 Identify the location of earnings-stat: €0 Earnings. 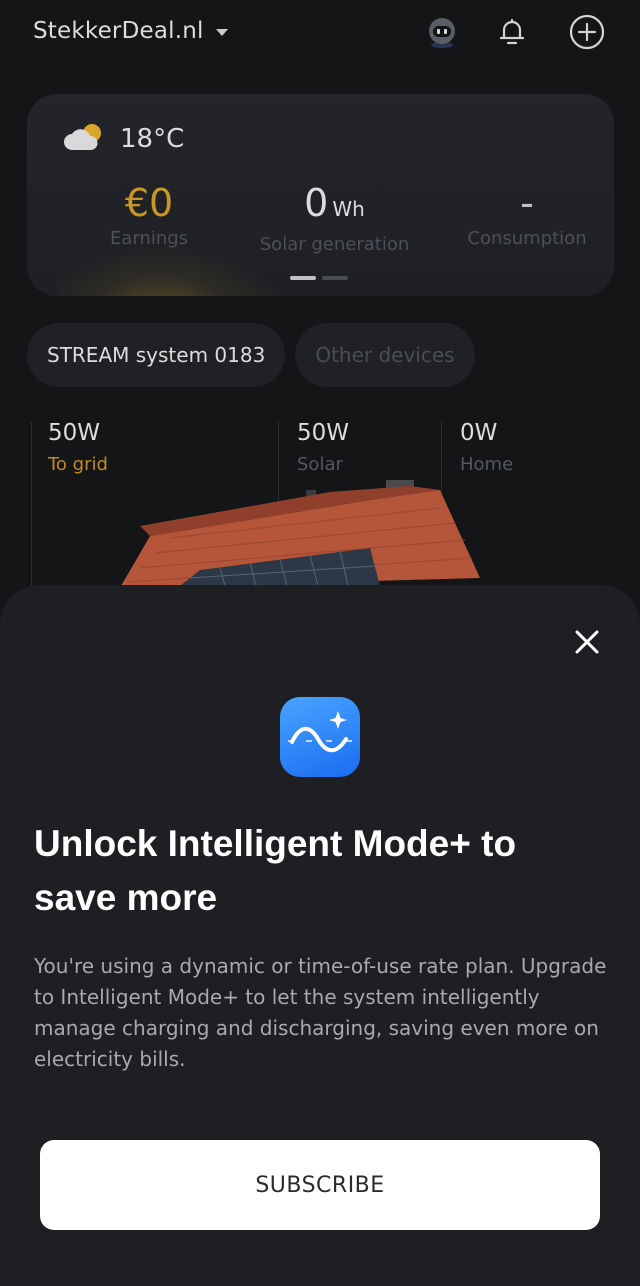
(149, 215).